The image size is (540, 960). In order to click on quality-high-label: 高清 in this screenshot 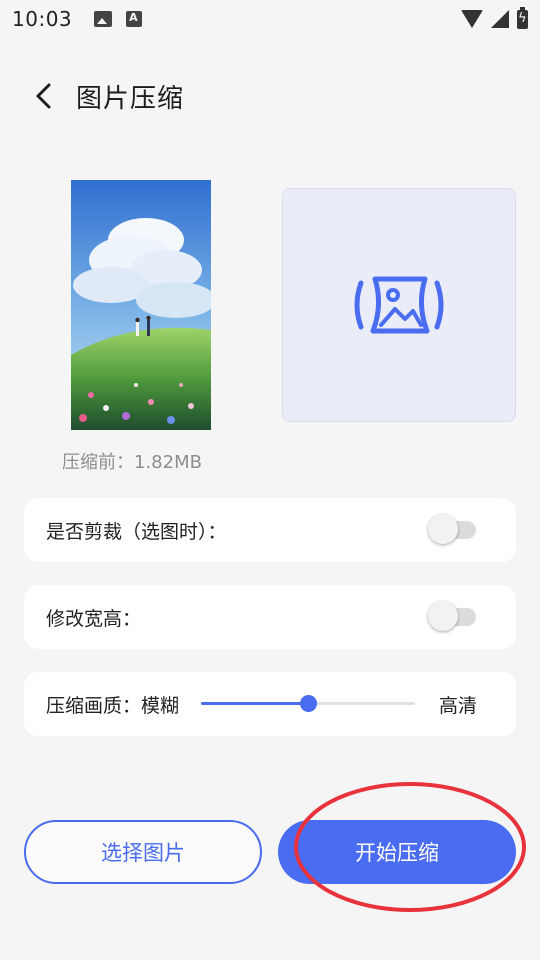, I will do `click(458, 705)`.